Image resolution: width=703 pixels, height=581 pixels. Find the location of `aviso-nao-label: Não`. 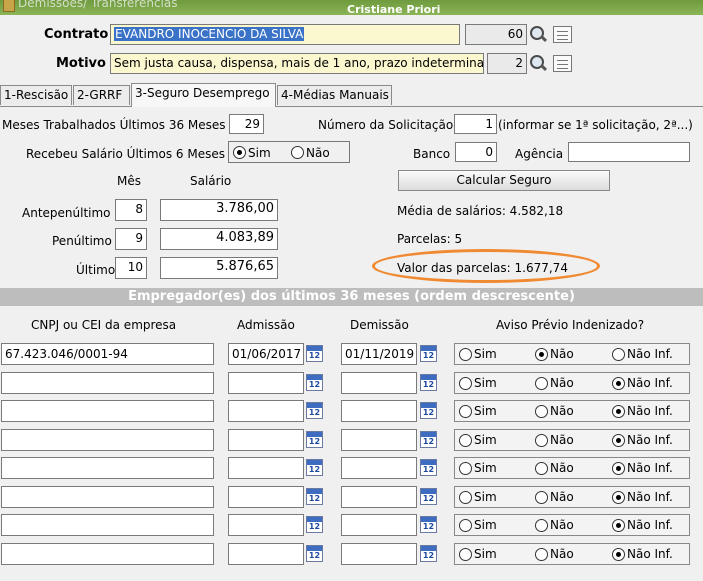

aviso-nao-label: Não is located at coordinates (562, 496).